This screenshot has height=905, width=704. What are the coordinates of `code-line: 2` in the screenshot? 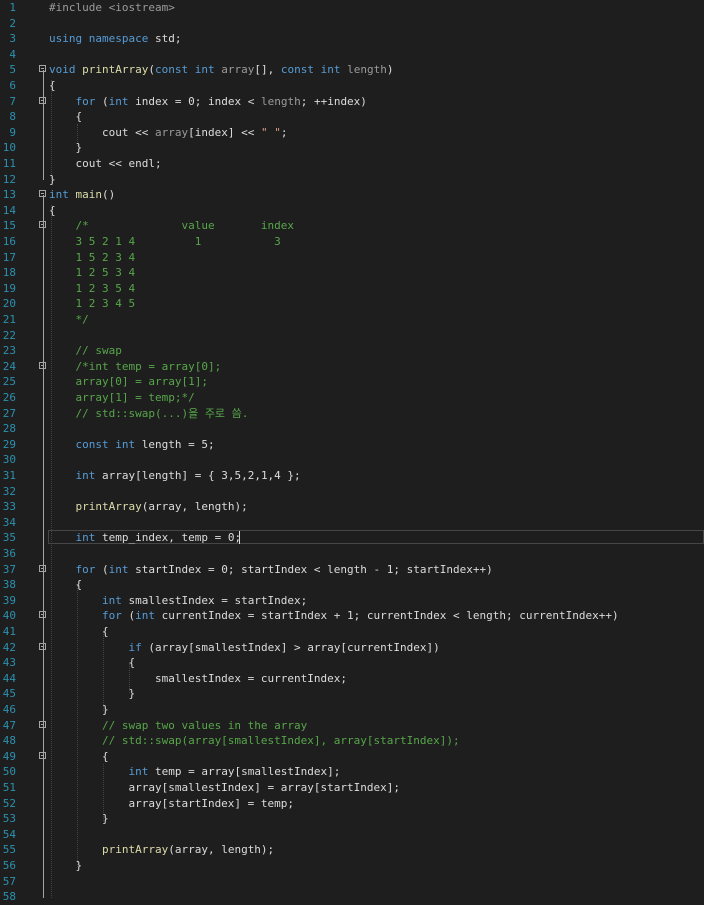 It's located at (352, 24).